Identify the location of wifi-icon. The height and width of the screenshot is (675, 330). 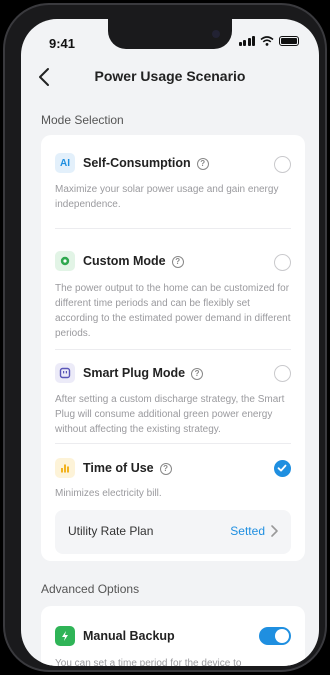
(267, 41).